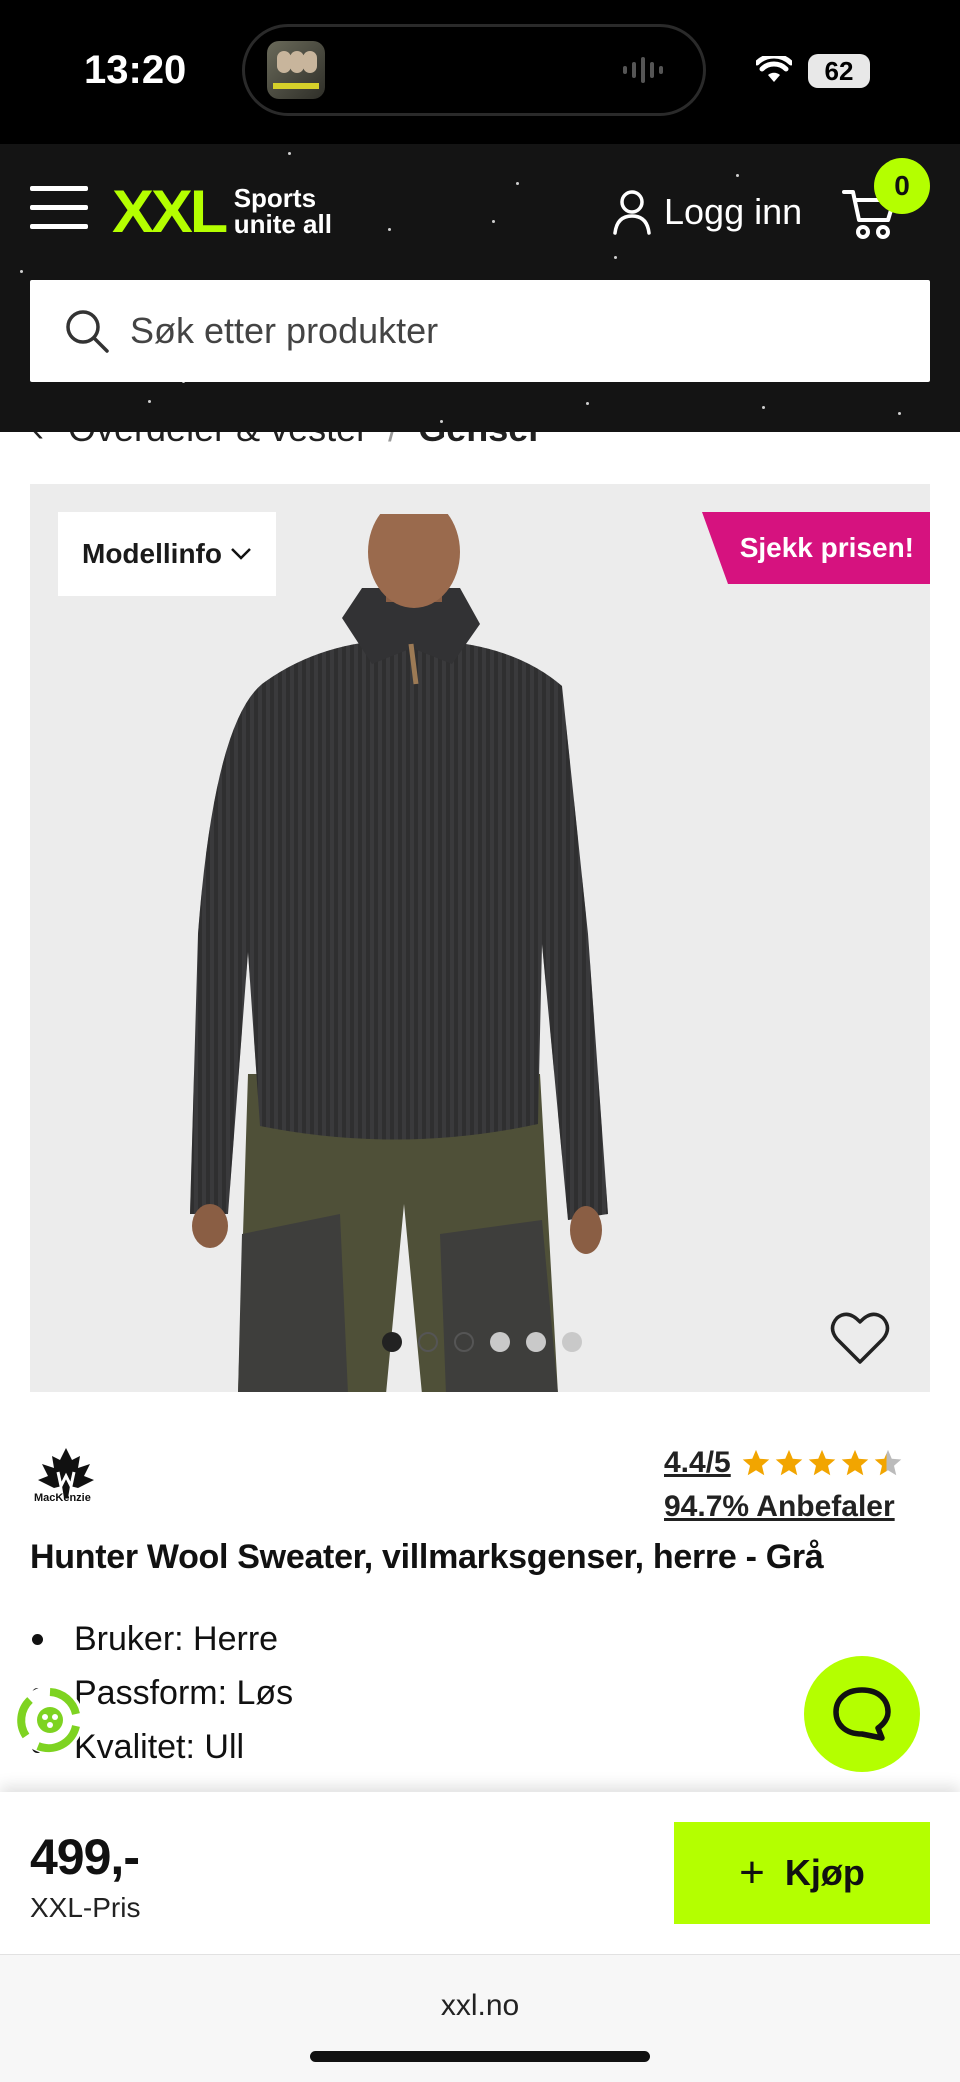  Describe the element at coordinates (480, 2006) in the screenshot. I see `browser-url: xxl.no` at that location.